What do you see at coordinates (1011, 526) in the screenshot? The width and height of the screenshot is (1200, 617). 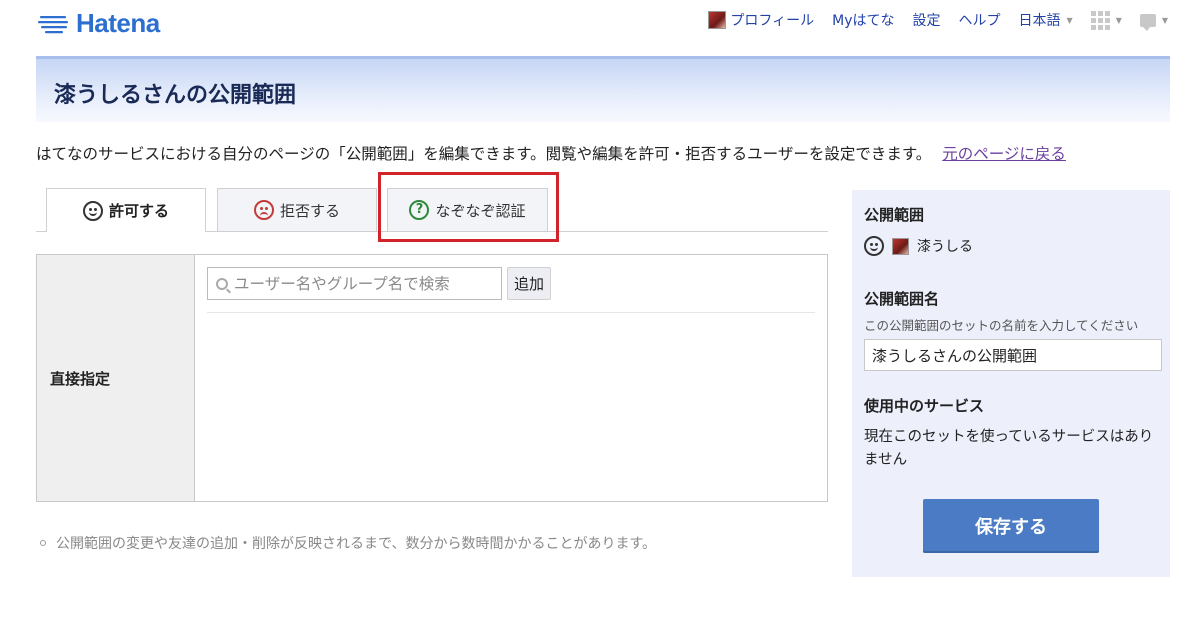 I see `save-button: 保存する` at bounding box center [1011, 526].